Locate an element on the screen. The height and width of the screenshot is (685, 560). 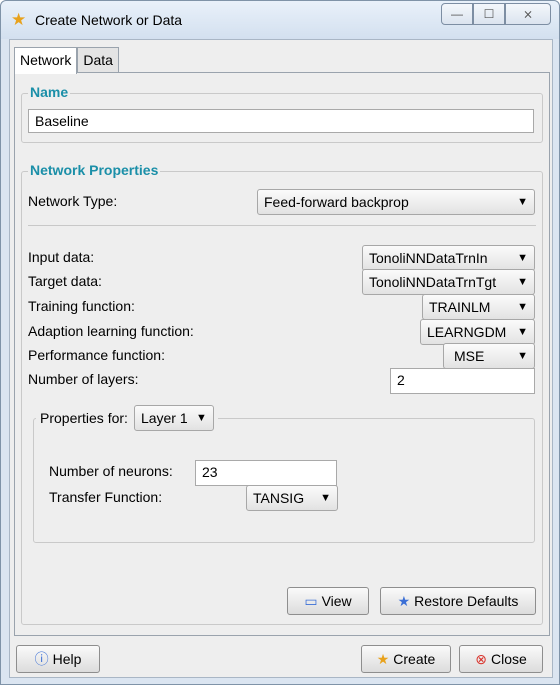
network-type-value: Feed-forward backprop is located at coordinates (336, 202).